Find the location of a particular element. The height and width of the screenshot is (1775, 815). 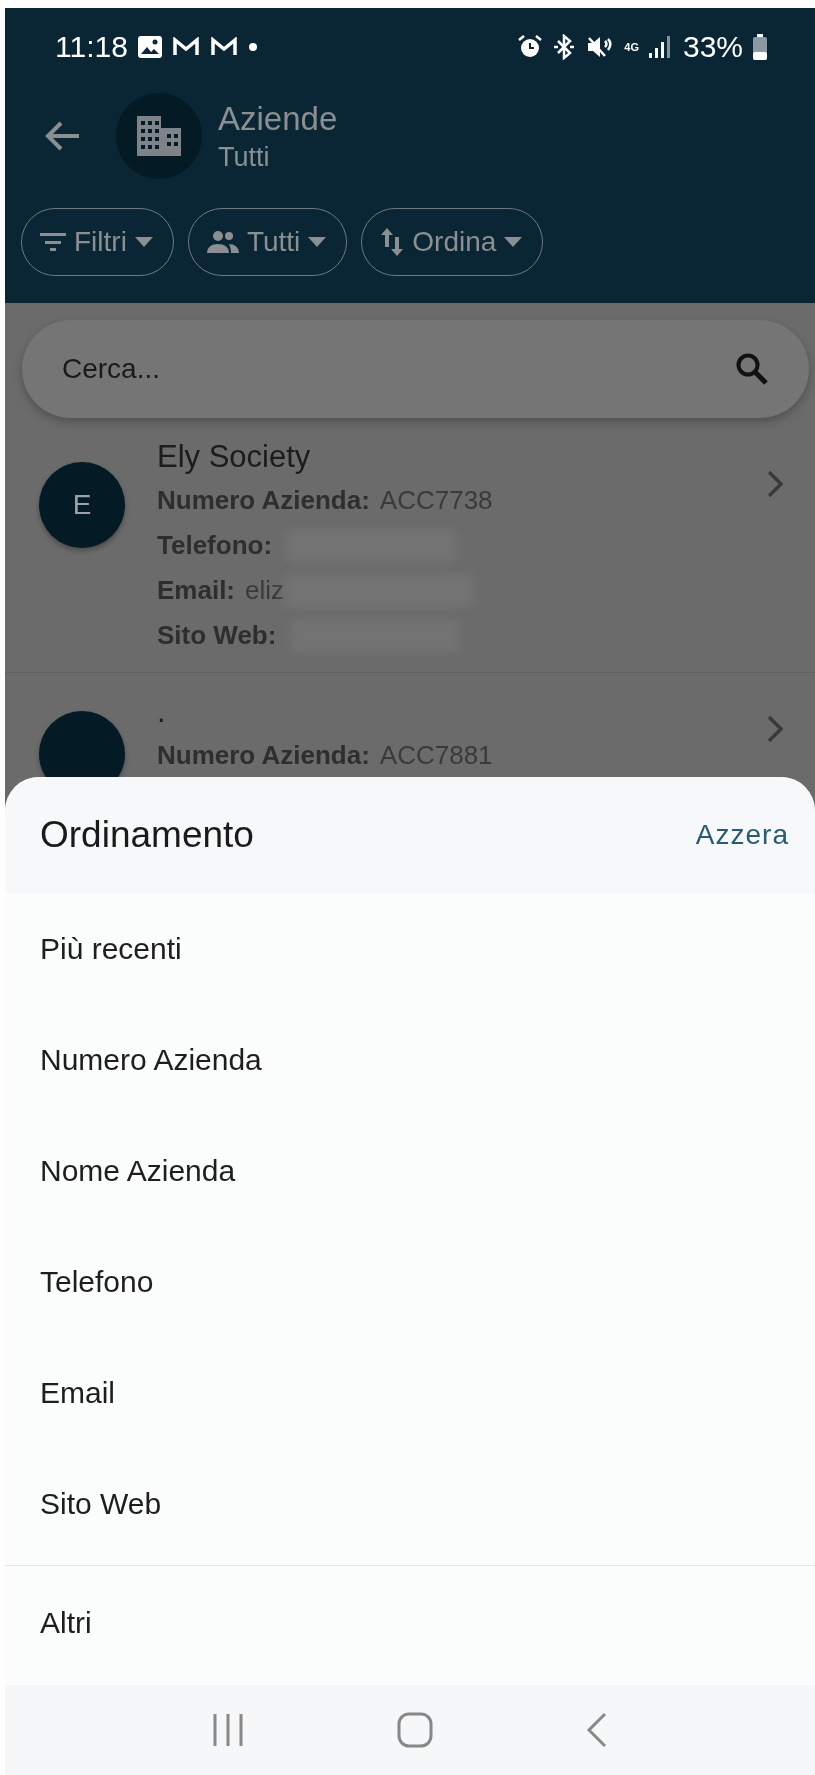

screen-subtitle: Tutti is located at coordinates (244, 157).